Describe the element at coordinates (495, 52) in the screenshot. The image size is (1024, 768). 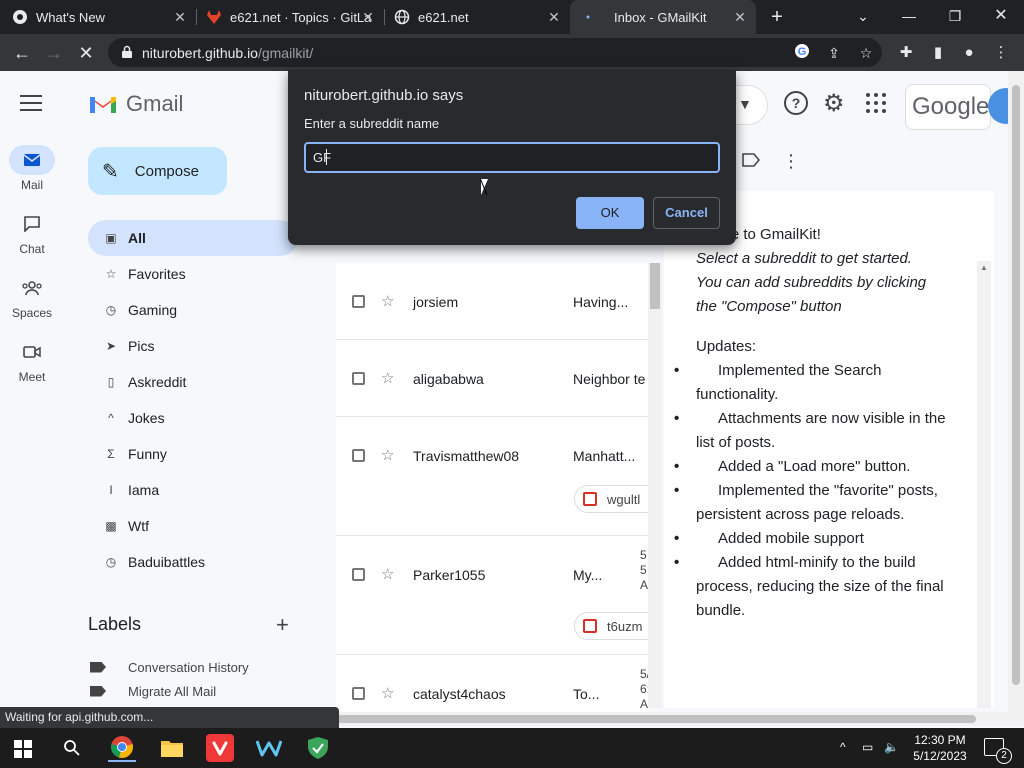
I see `address-bar: niturobert.github.io/gmailkit/ G ⇪ ☆` at that location.